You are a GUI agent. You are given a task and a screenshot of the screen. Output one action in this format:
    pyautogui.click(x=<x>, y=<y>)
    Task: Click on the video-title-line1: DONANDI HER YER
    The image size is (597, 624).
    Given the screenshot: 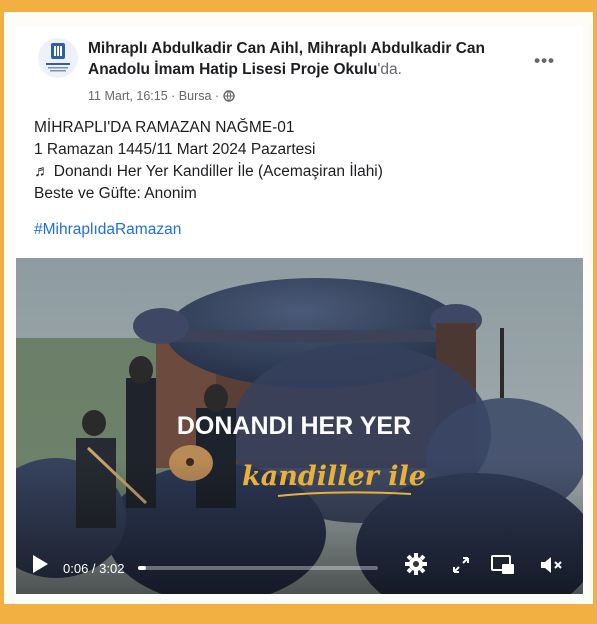 What is the action you would take?
    pyautogui.click(x=294, y=426)
    